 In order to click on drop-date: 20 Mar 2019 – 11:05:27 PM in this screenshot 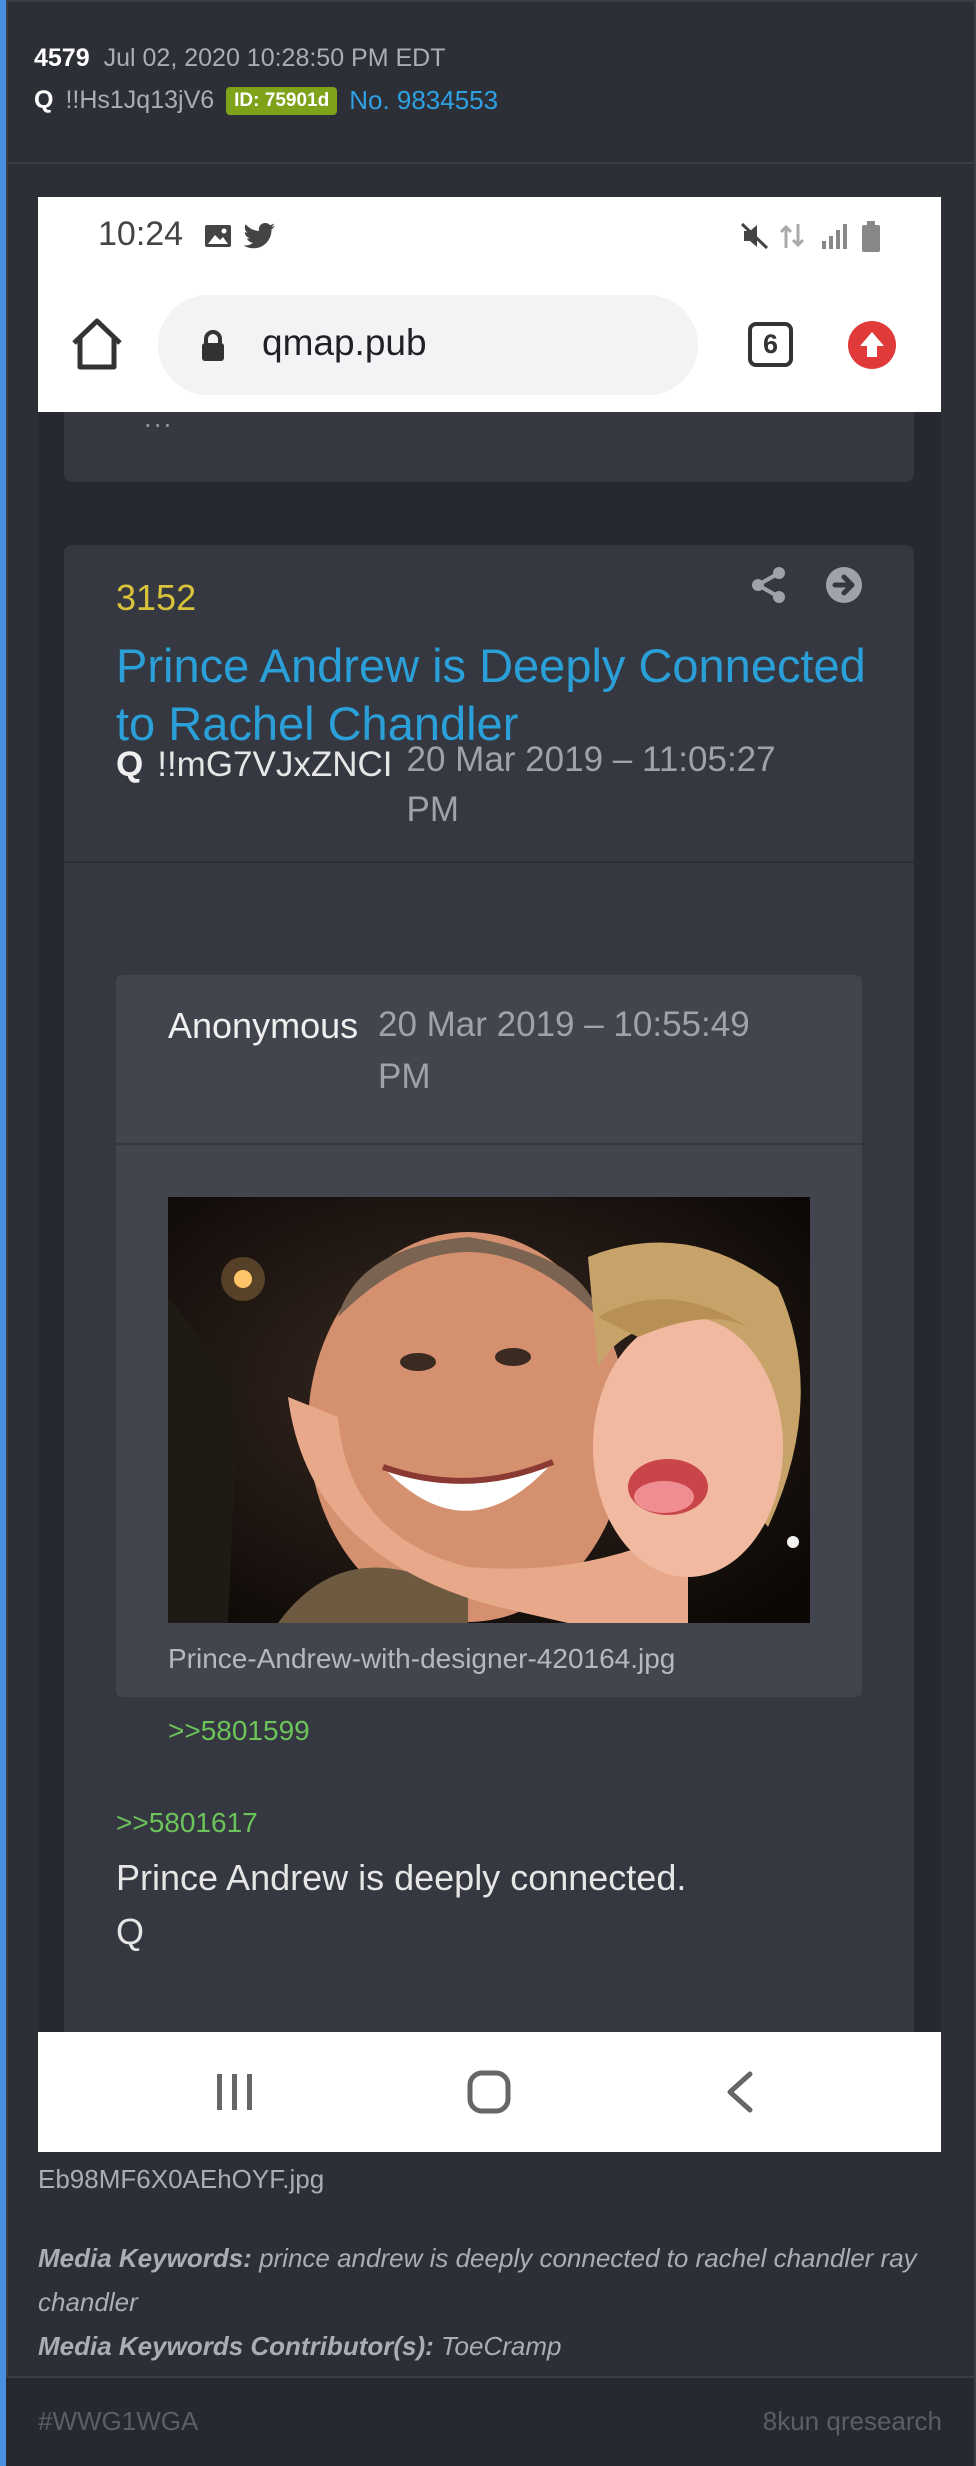, I will do `click(591, 784)`.